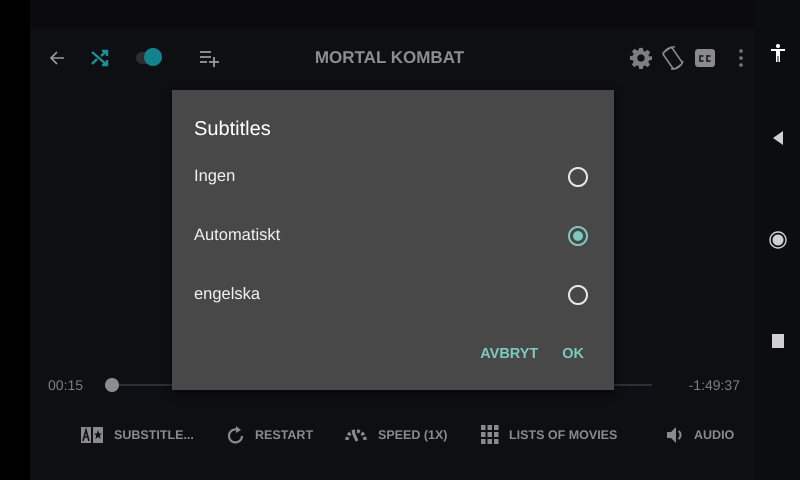 The height and width of the screenshot is (480, 800). Describe the element at coordinates (112, 385) in the screenshot. I see `seek-thumb` at that location.